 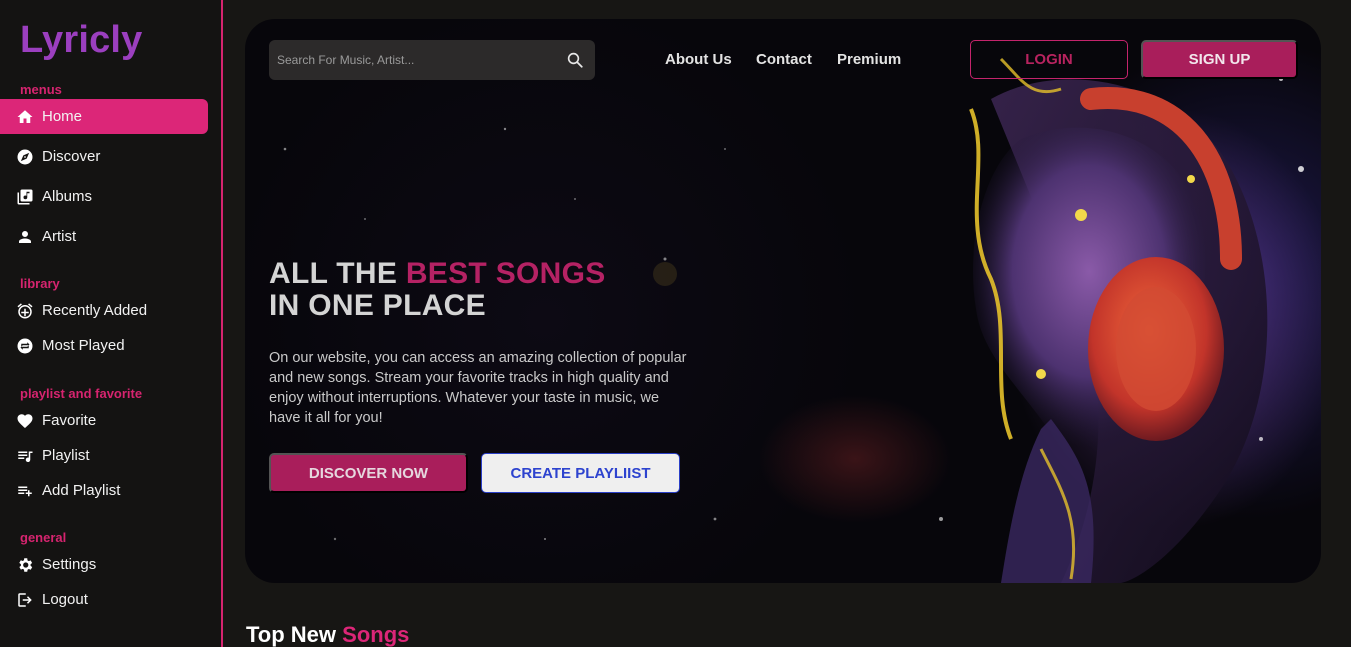 What do you see at coordinates (575, 60) in the screenshot?
I see `search-icon` at bounding box center [575, 60].